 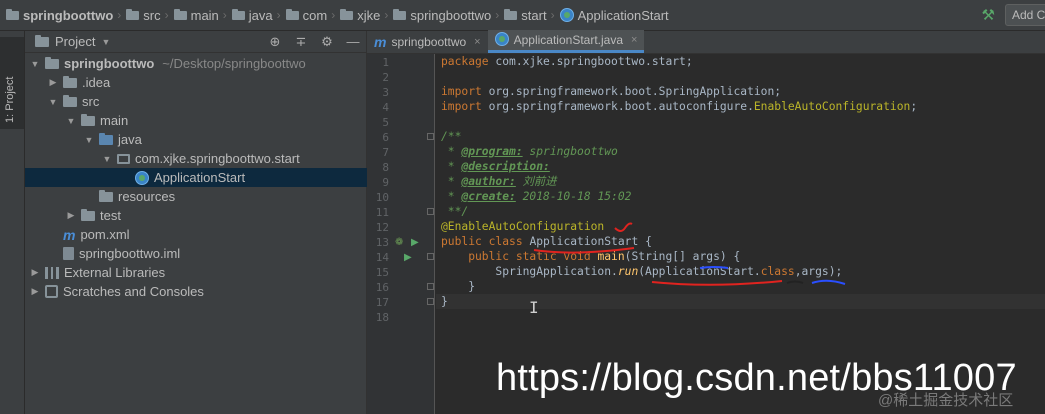 I want to click on code-line-1: package com.xjke.springboottwo.start;, so click(x=567, y=61).